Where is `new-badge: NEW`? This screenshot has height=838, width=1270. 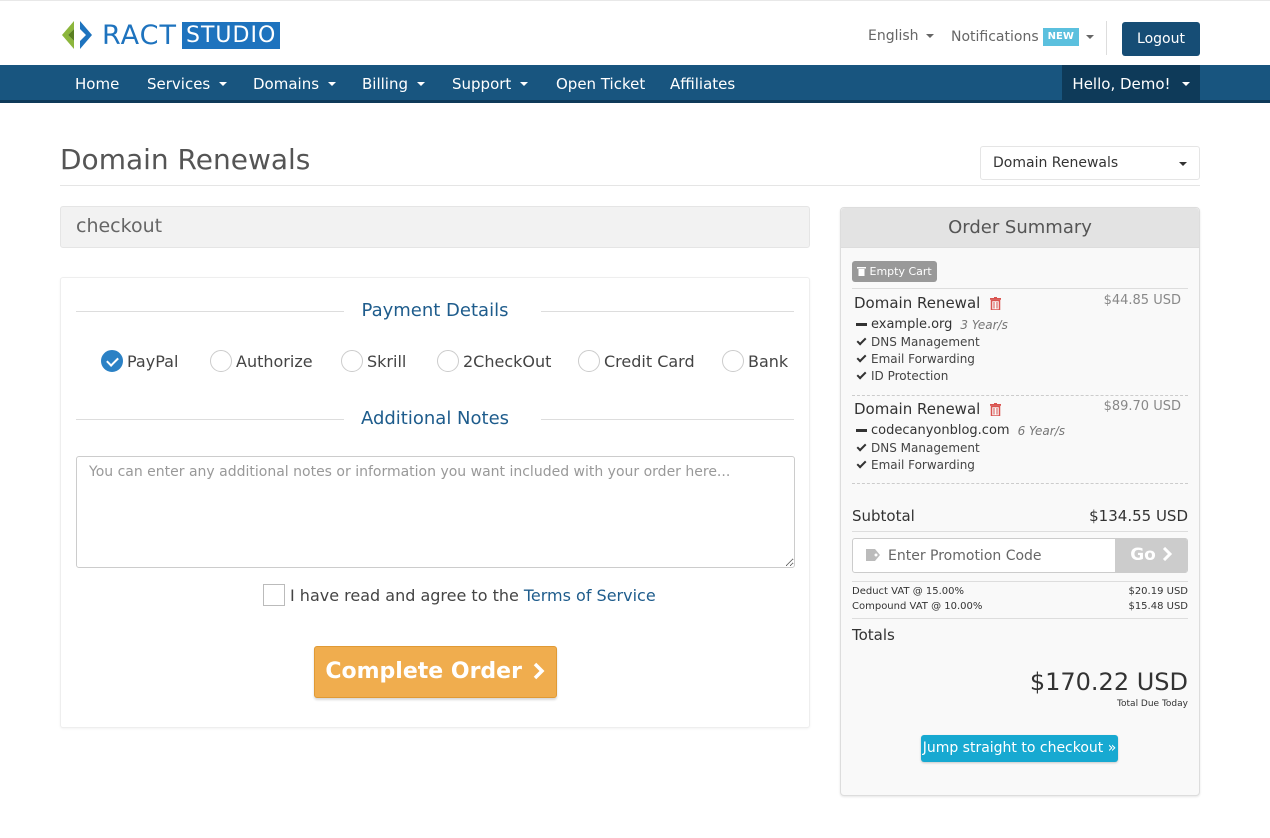 new-badge: NEW is located at coordinates (1060, 37).